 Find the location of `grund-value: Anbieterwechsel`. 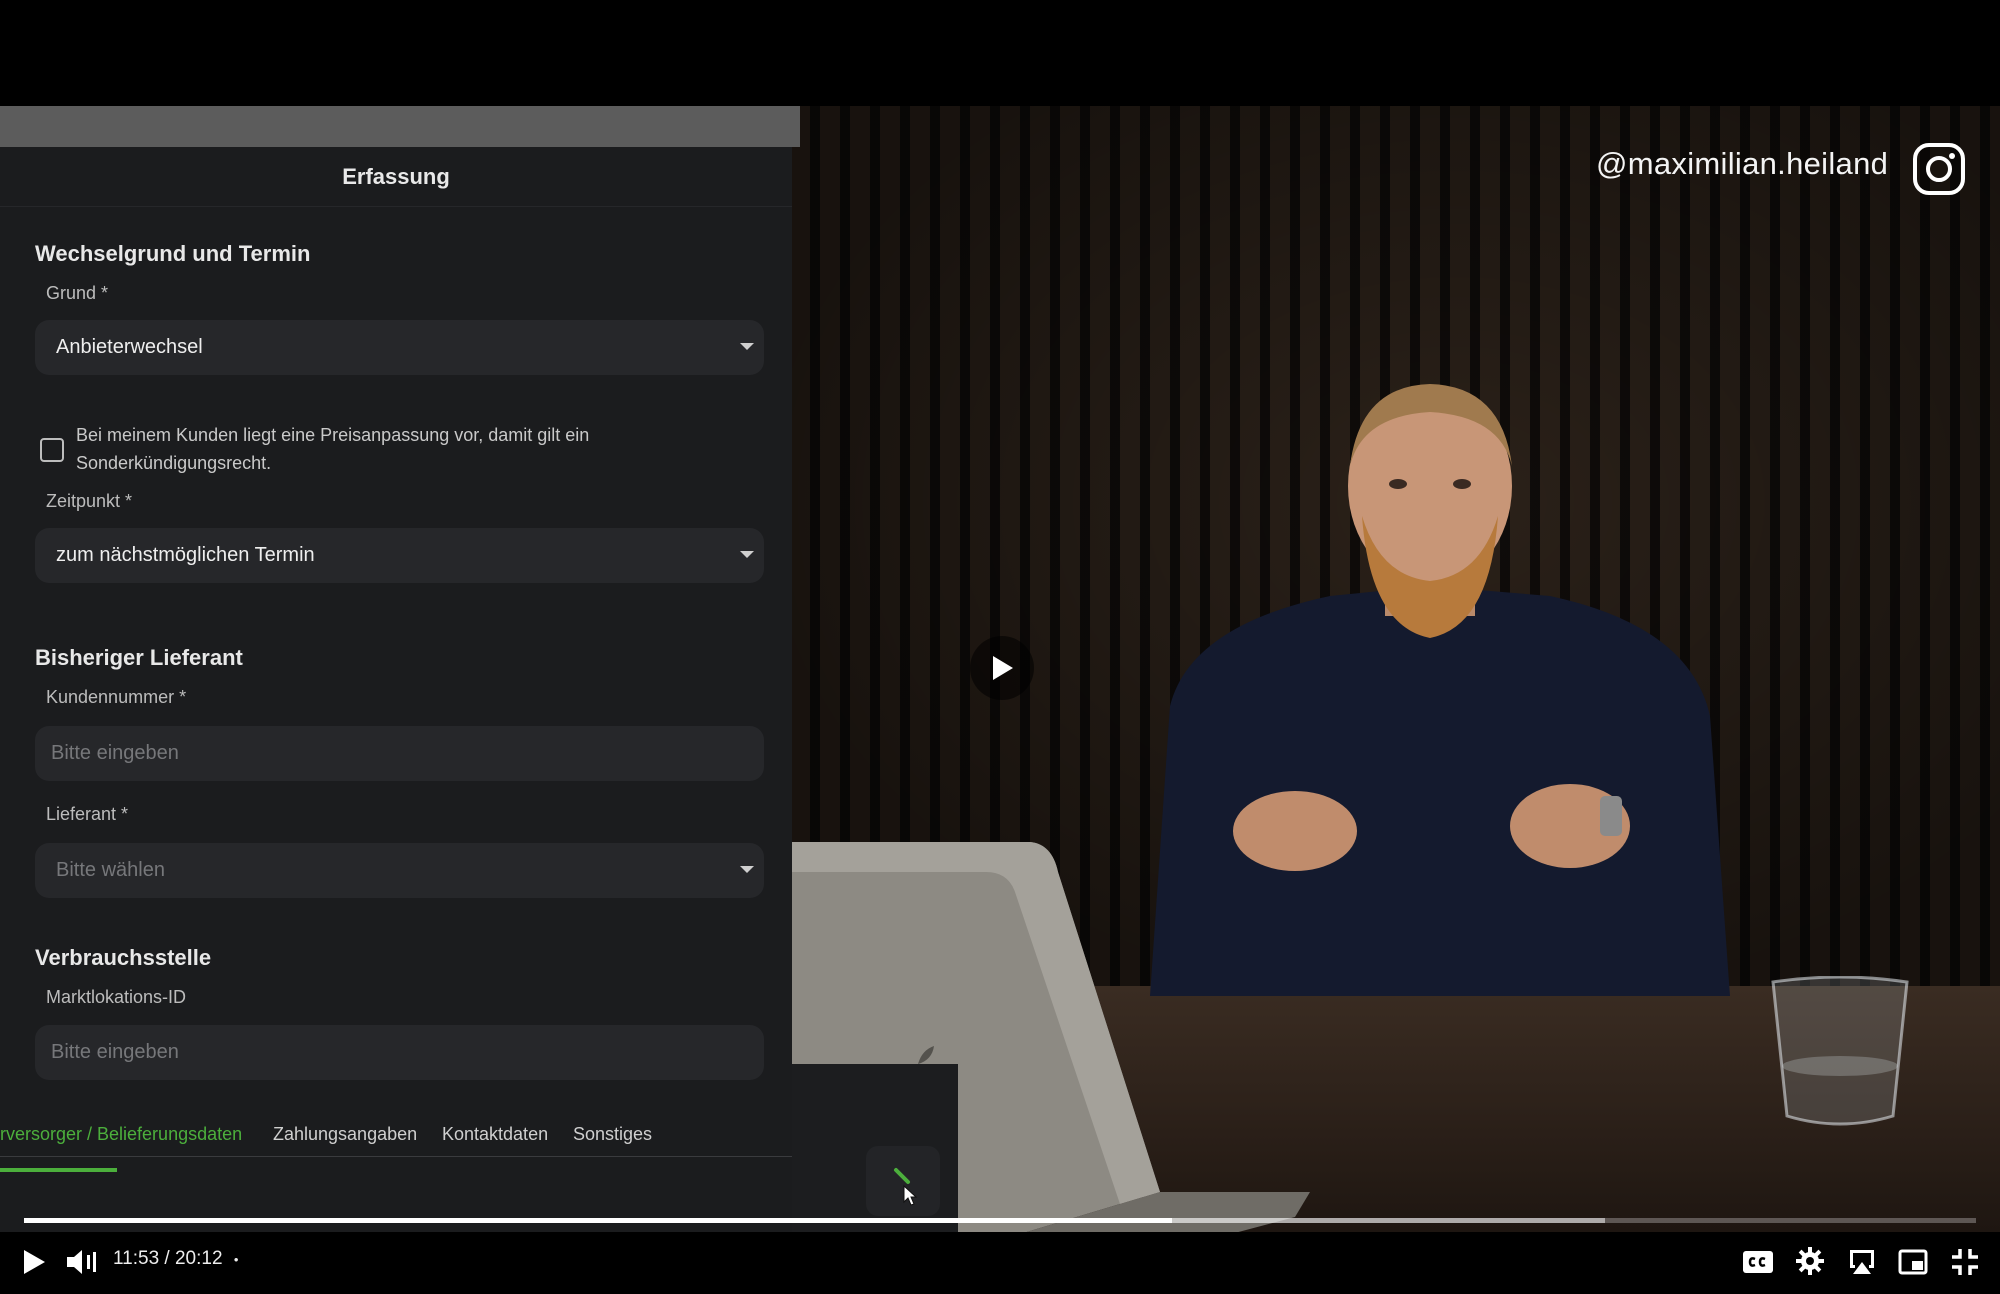

grund-value: Anbieterwechsel is located at coordinates (129, 347).